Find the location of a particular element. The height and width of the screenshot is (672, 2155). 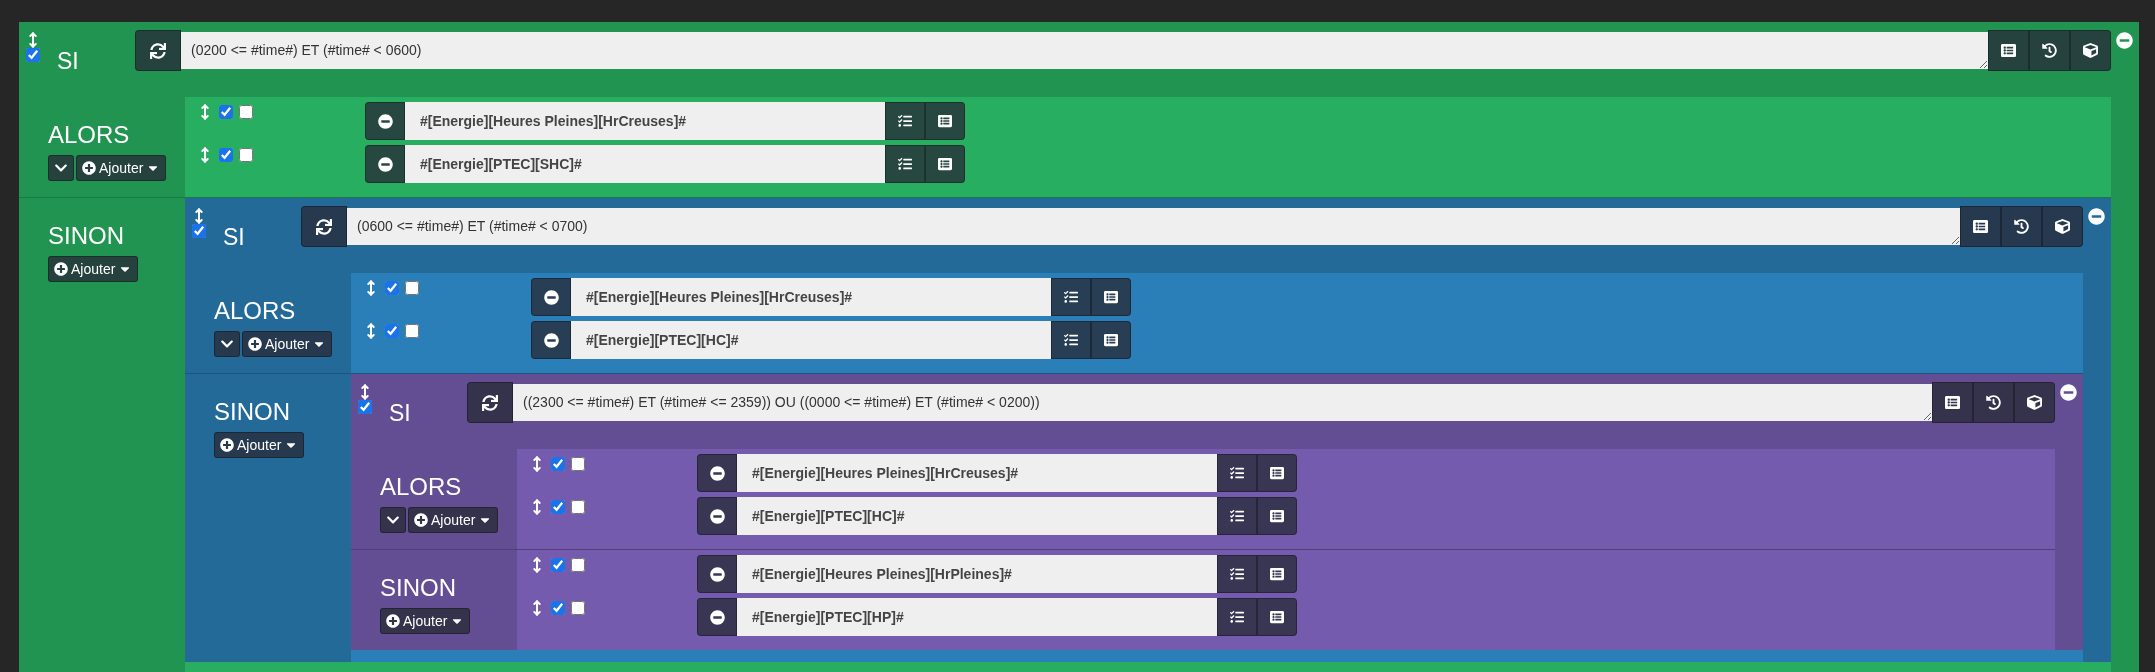

condition-field: ((2300 <= #time#) ET (#time# <= 2359)) OU ((0000 <= #time#) ET (#time# < 0200)) is located at coordinates (1222, 402).